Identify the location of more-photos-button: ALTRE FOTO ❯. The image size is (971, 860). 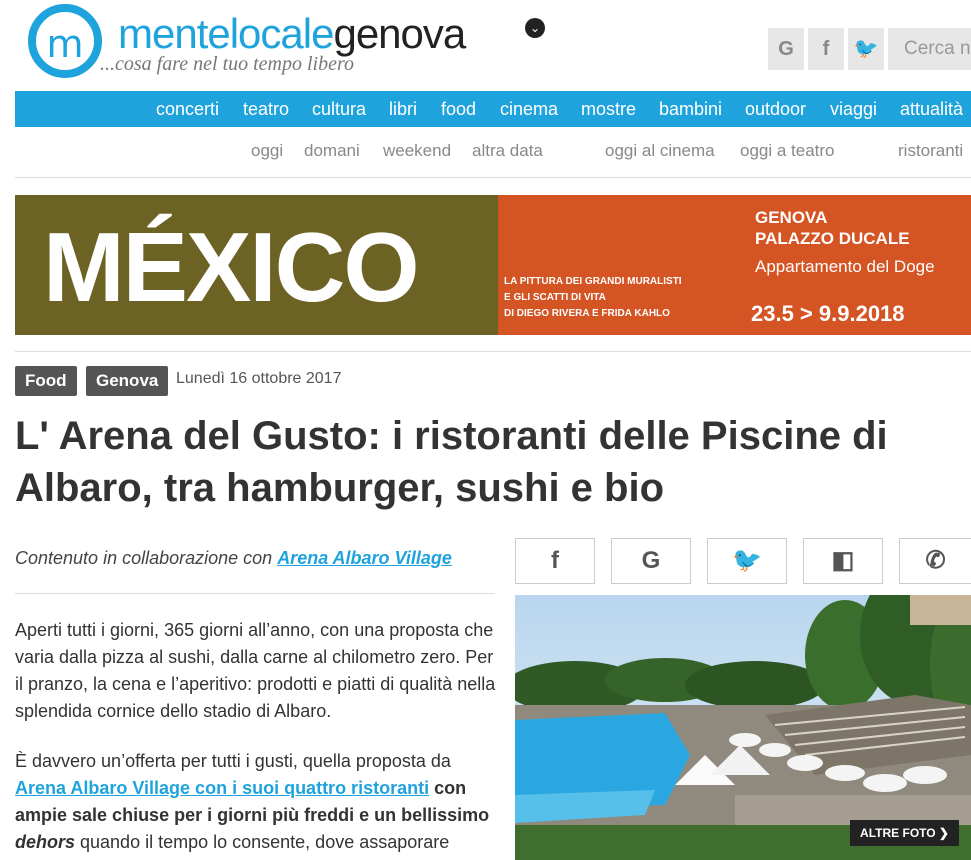
(904, 833).